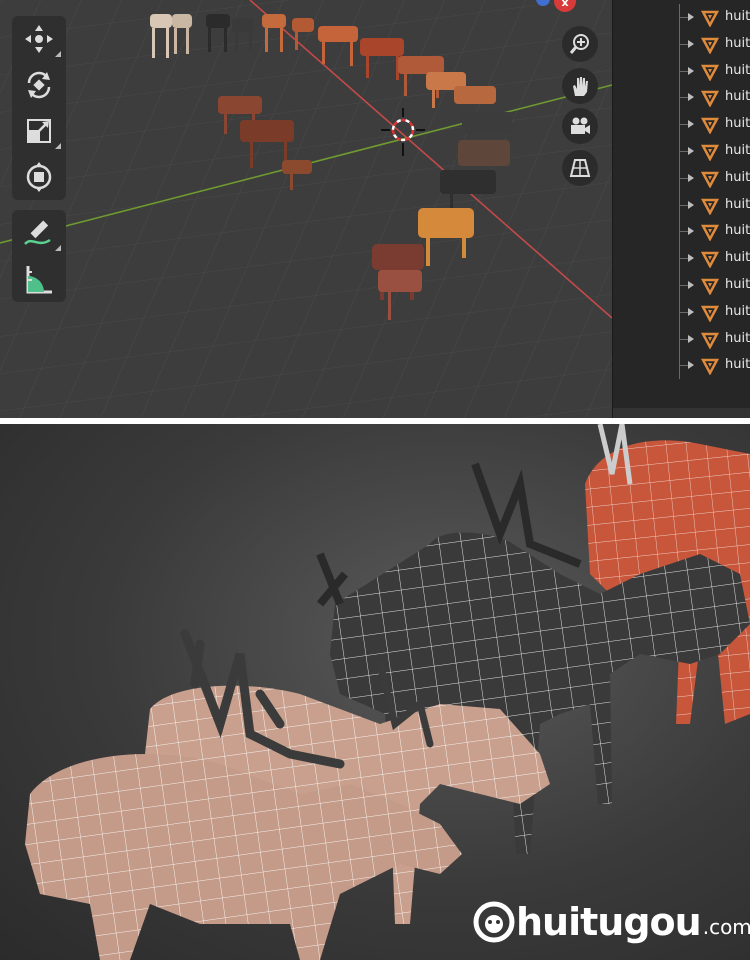 The image size is (750, 960). I want to click on measure-tool-button, so click(39, 279).